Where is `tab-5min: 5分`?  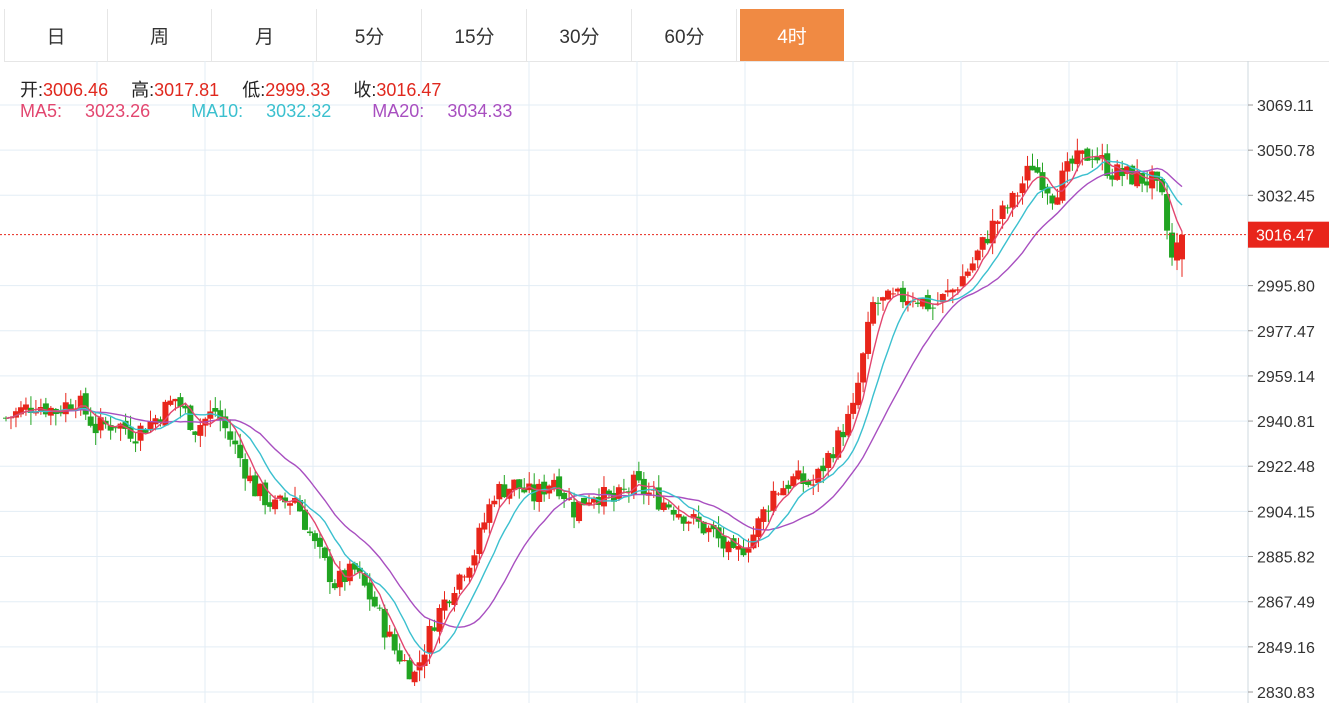
tab-5min: 5分 is located at coordinates (370, 35).